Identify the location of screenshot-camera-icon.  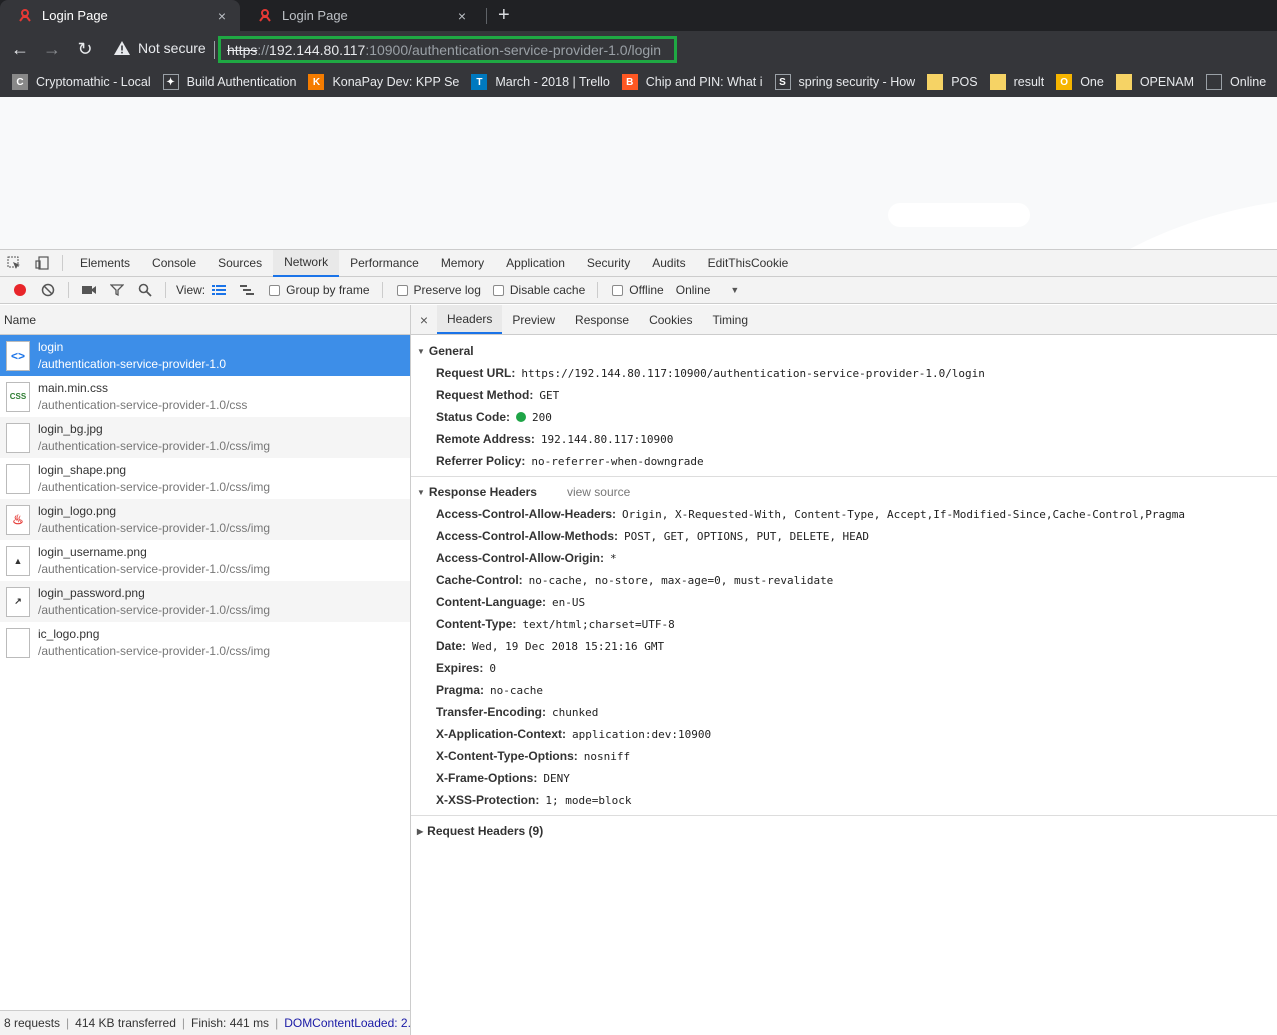
(89, 290).